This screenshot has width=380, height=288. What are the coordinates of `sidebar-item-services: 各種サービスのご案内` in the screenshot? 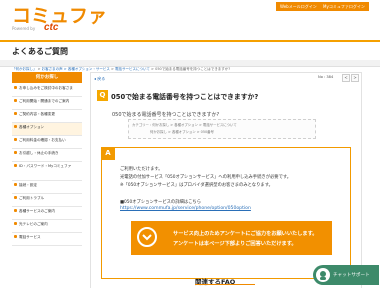 It's located at (47, 213).